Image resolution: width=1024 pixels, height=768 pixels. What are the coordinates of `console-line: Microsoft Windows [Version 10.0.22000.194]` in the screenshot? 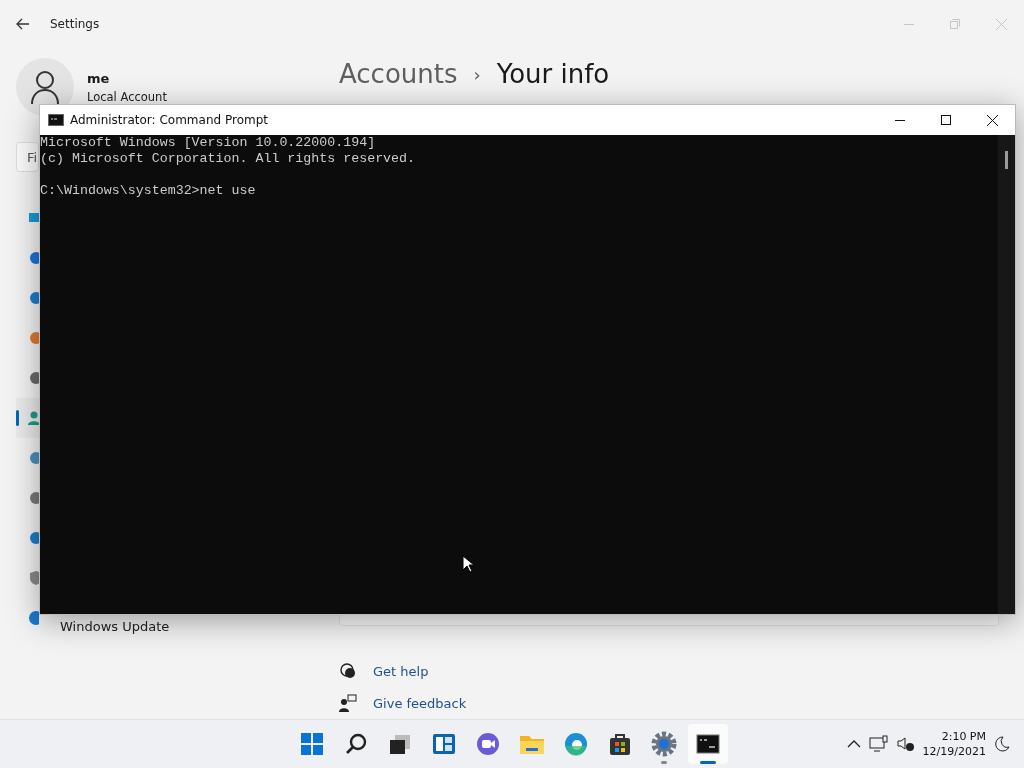 It's located at (208, 143).